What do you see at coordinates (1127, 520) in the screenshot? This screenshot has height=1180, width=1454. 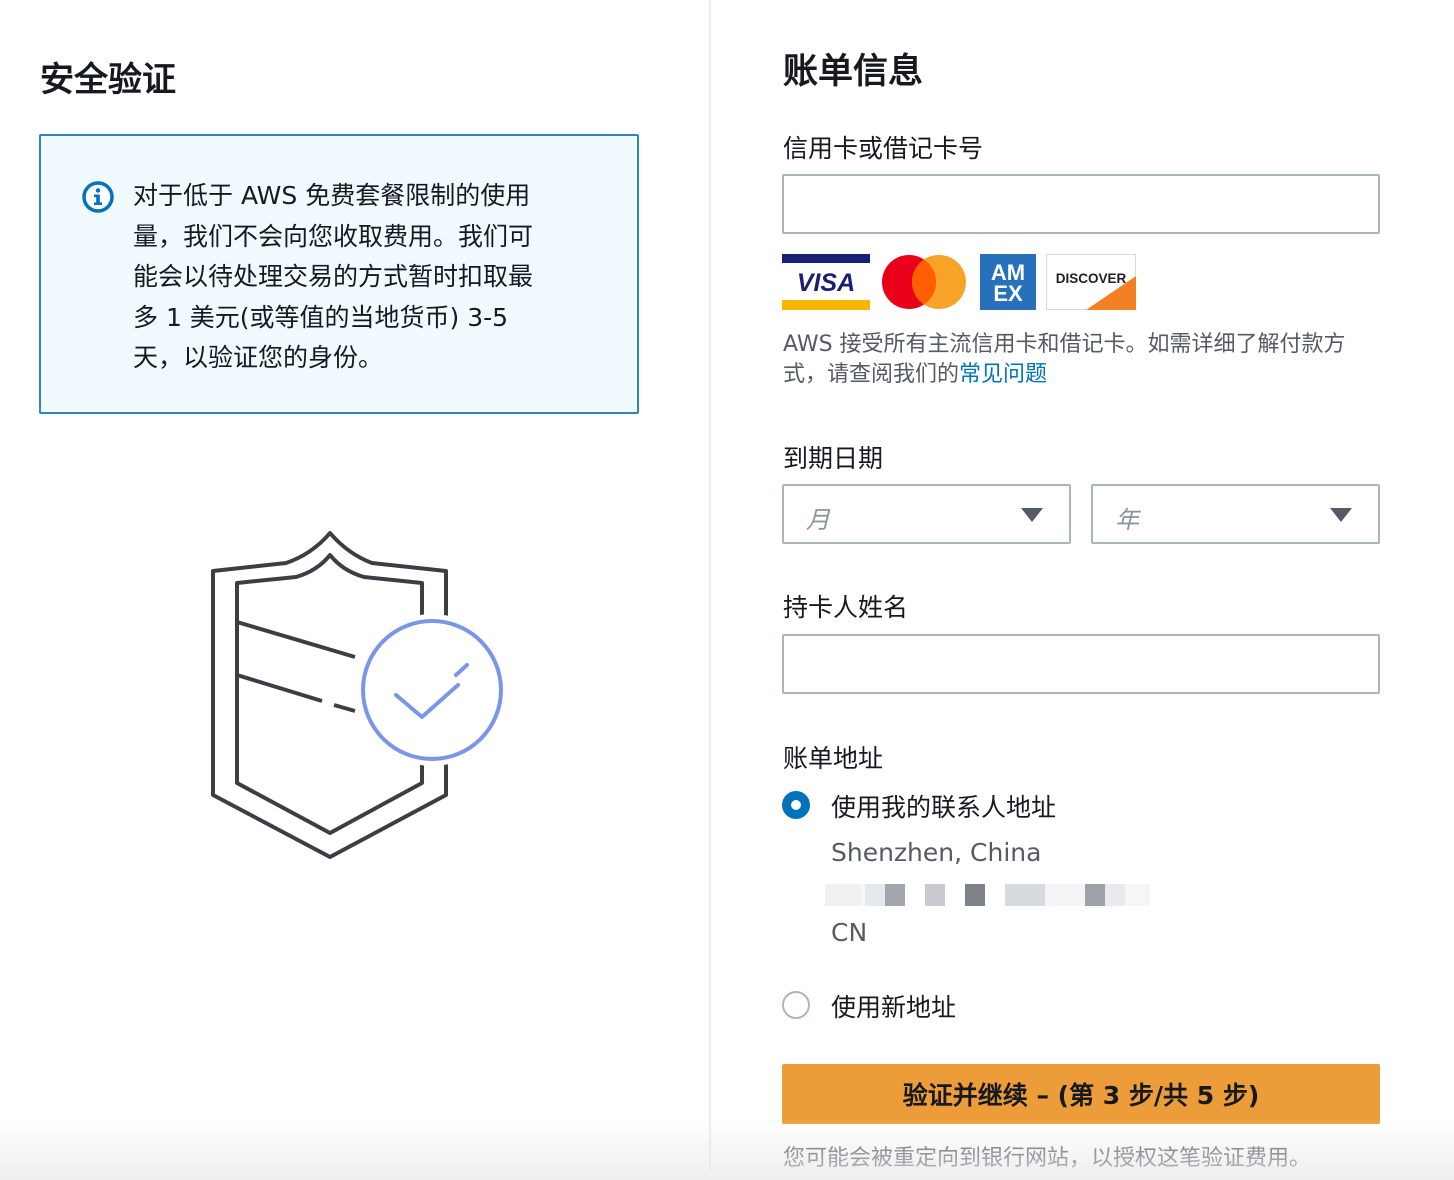 I see `expiry-year-placeholder: 年` at bounding box center [1127, 520].